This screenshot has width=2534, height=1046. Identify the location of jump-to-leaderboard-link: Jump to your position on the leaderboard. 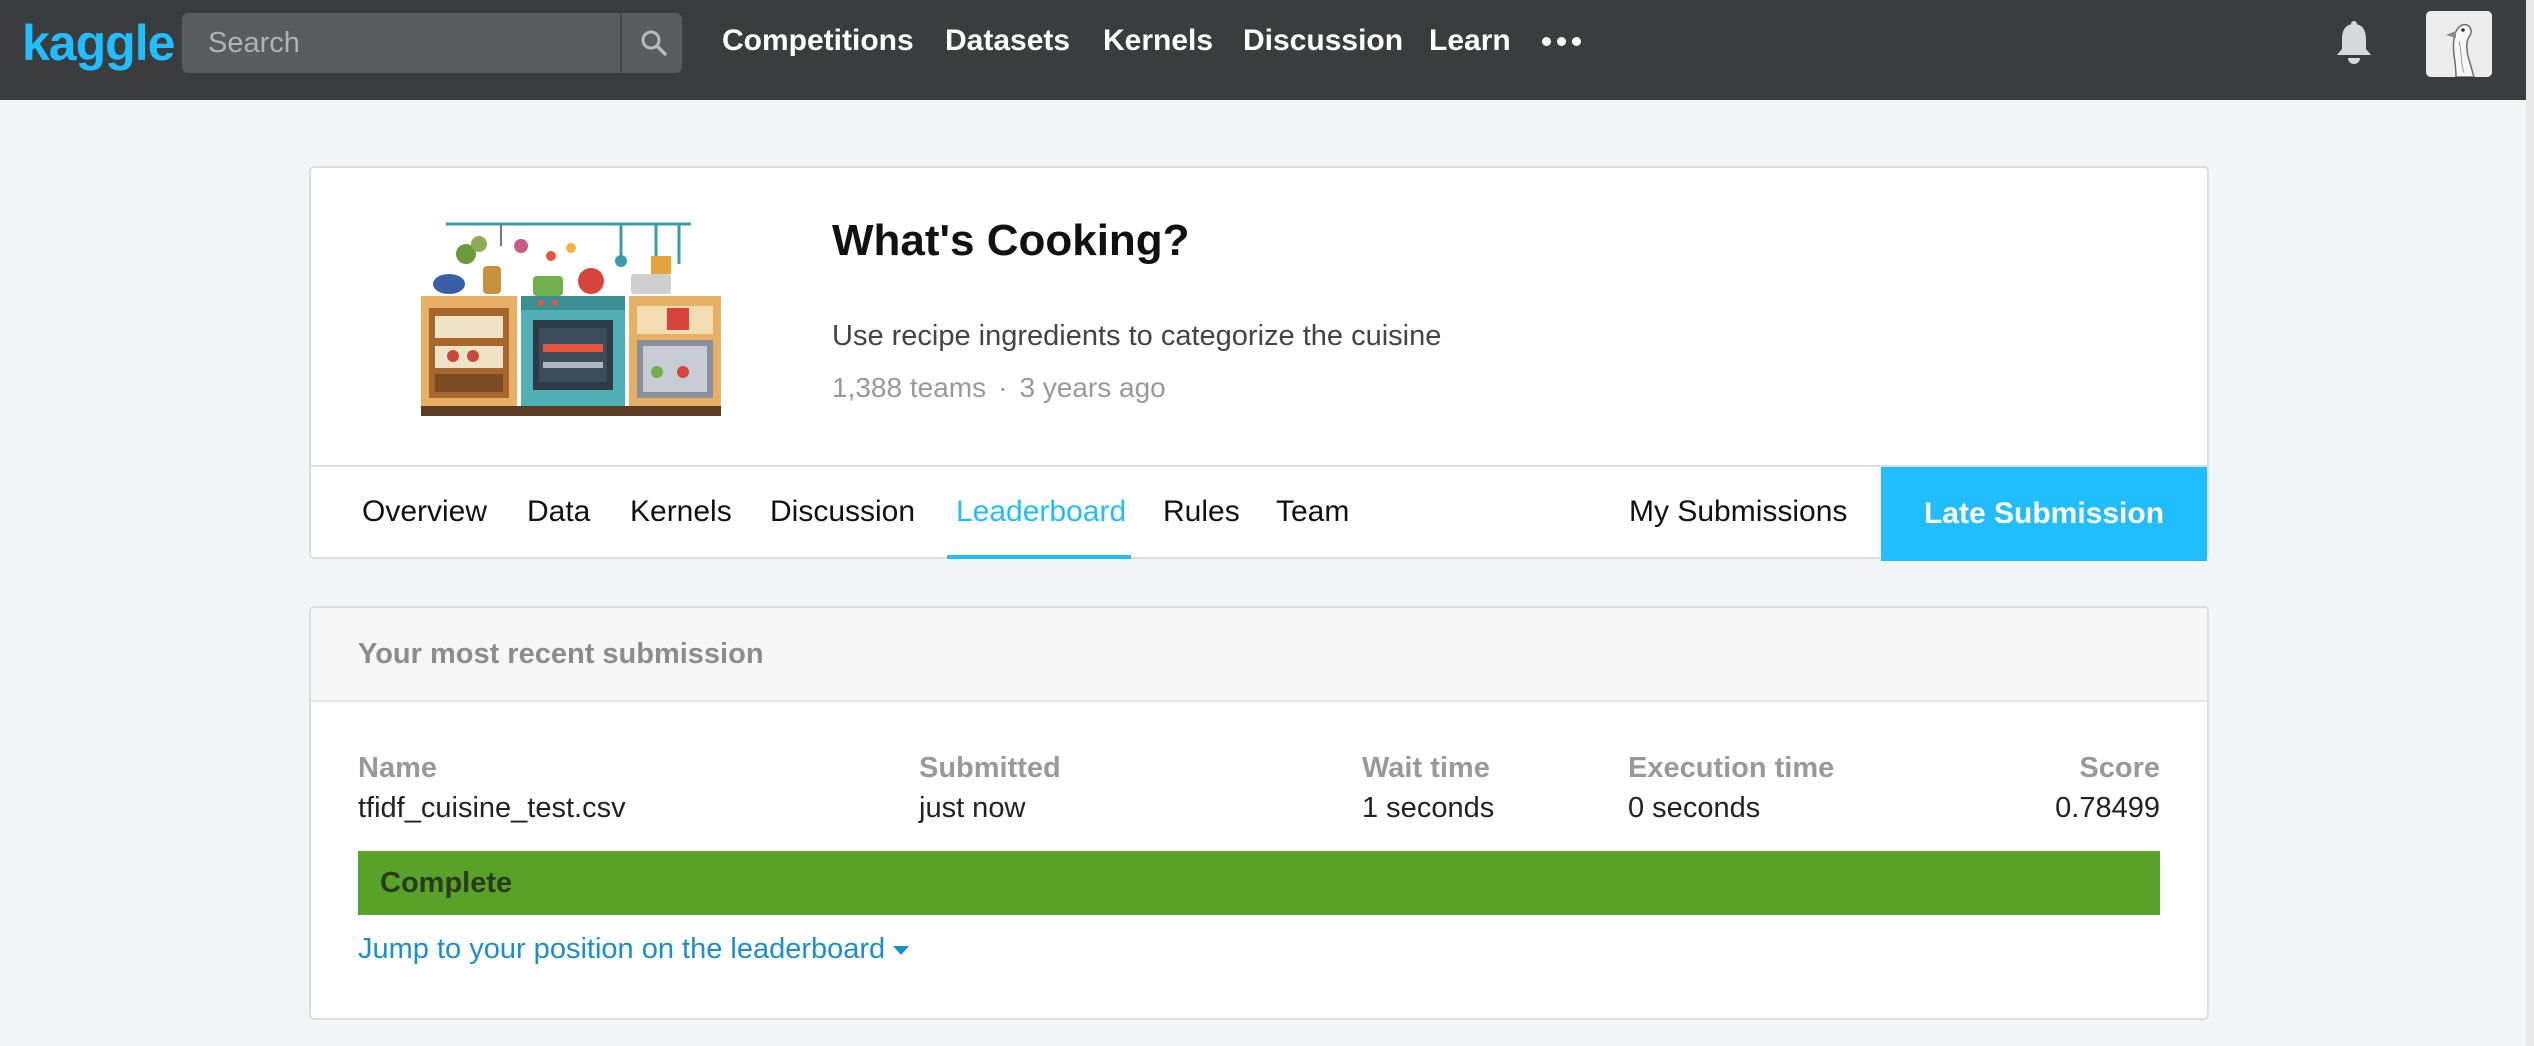
(634, 949).